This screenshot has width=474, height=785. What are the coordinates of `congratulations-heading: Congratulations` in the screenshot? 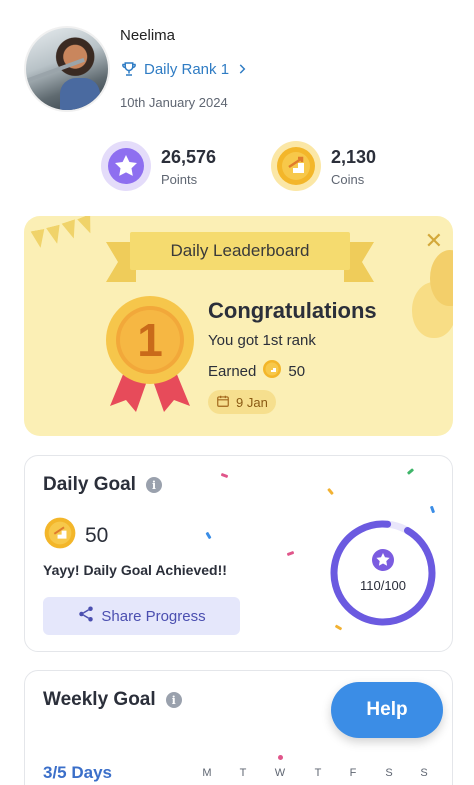 It's located at (292, 310).